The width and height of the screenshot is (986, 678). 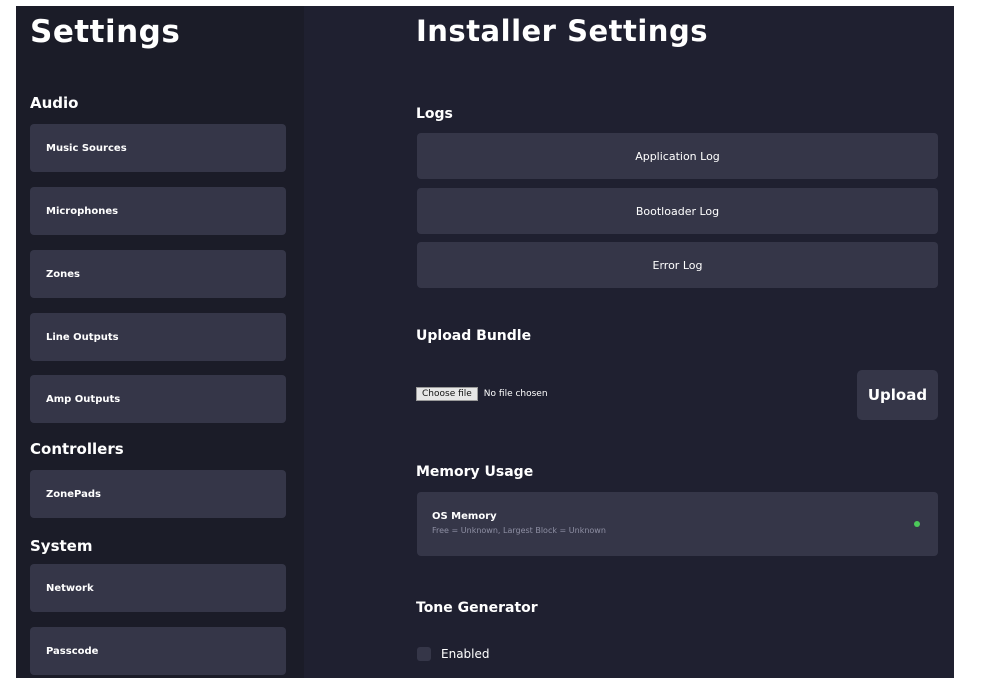 What do you see at coordinates (105, 32) in the screenshot?
I see `sidebar-title: Settings` at bounding box center [105, 32].